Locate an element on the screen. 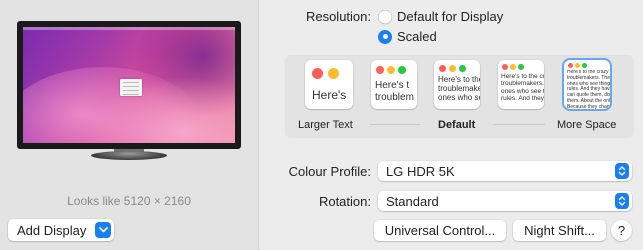 The height and width of the screenshot is (250, 643). mini-window is located at coordinates (131, 87).